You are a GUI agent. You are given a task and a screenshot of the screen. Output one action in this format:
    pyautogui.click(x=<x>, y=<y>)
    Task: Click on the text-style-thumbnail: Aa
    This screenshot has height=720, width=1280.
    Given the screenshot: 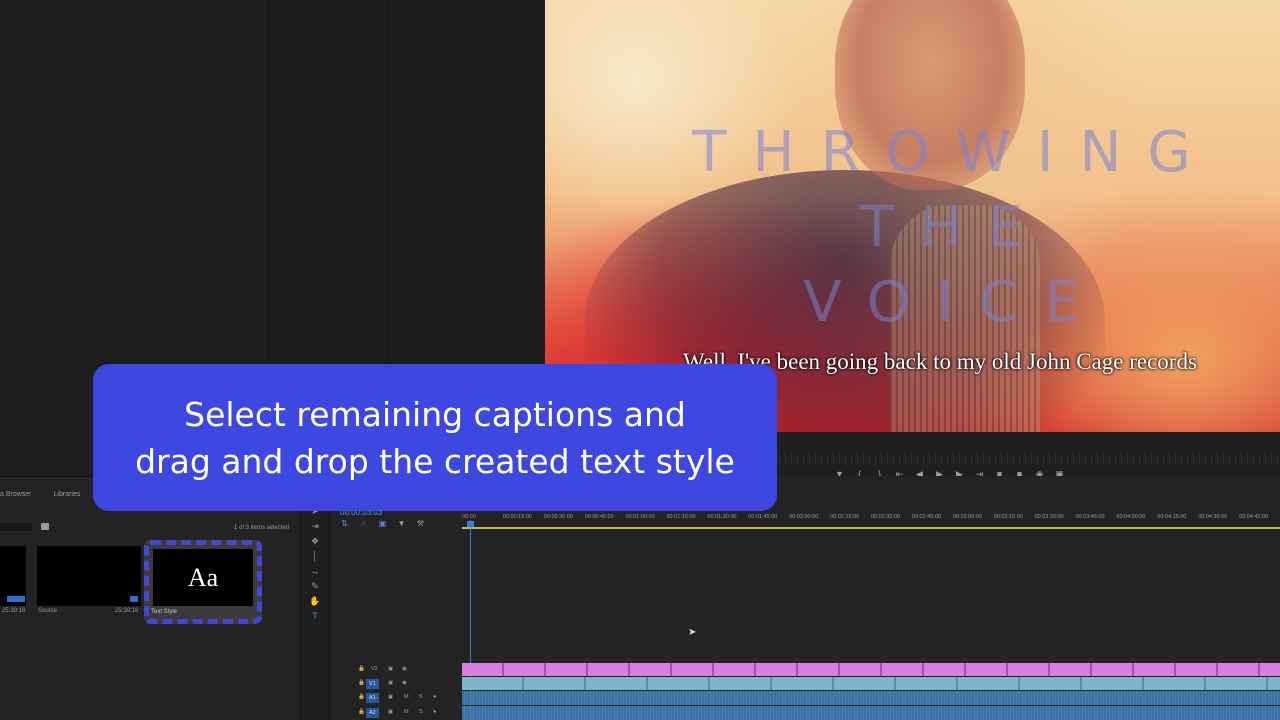 What is the action you would take?
    pyautogui.click(x=203, y=577)
    